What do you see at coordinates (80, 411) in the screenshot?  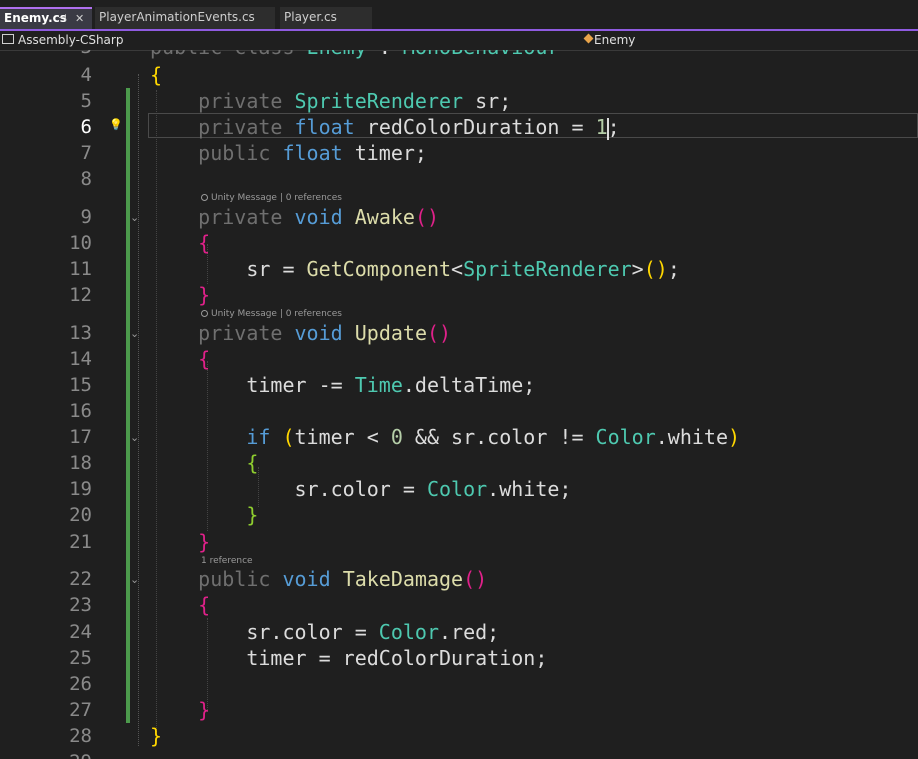 I see `line-number: 16` at bounding box center [80, 411].